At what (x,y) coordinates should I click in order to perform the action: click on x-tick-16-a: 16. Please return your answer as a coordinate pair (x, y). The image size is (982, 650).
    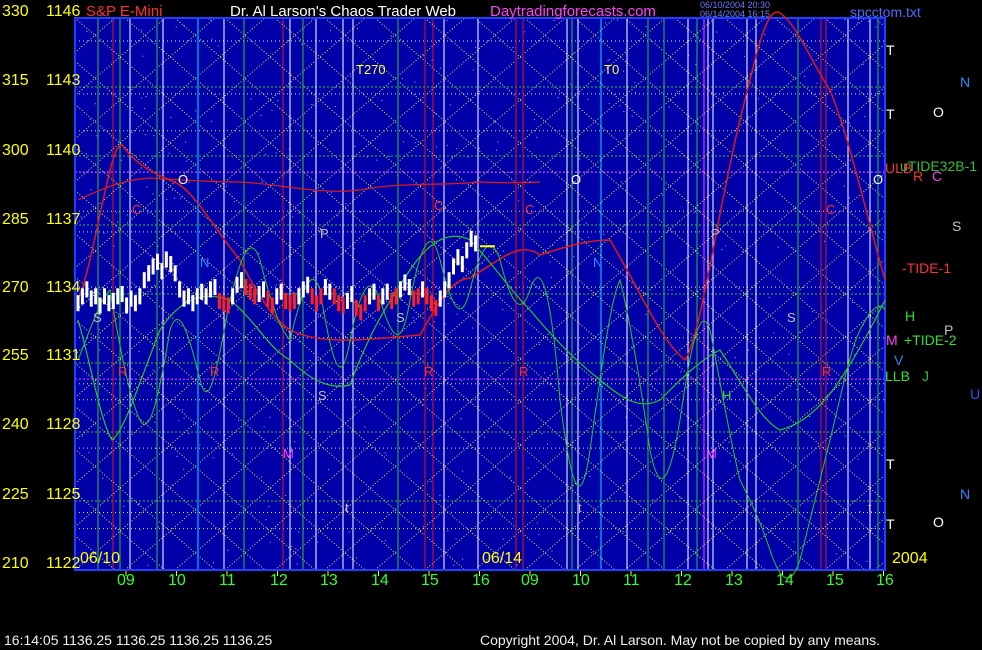
    Looking at the image, I should click on (481, 580).